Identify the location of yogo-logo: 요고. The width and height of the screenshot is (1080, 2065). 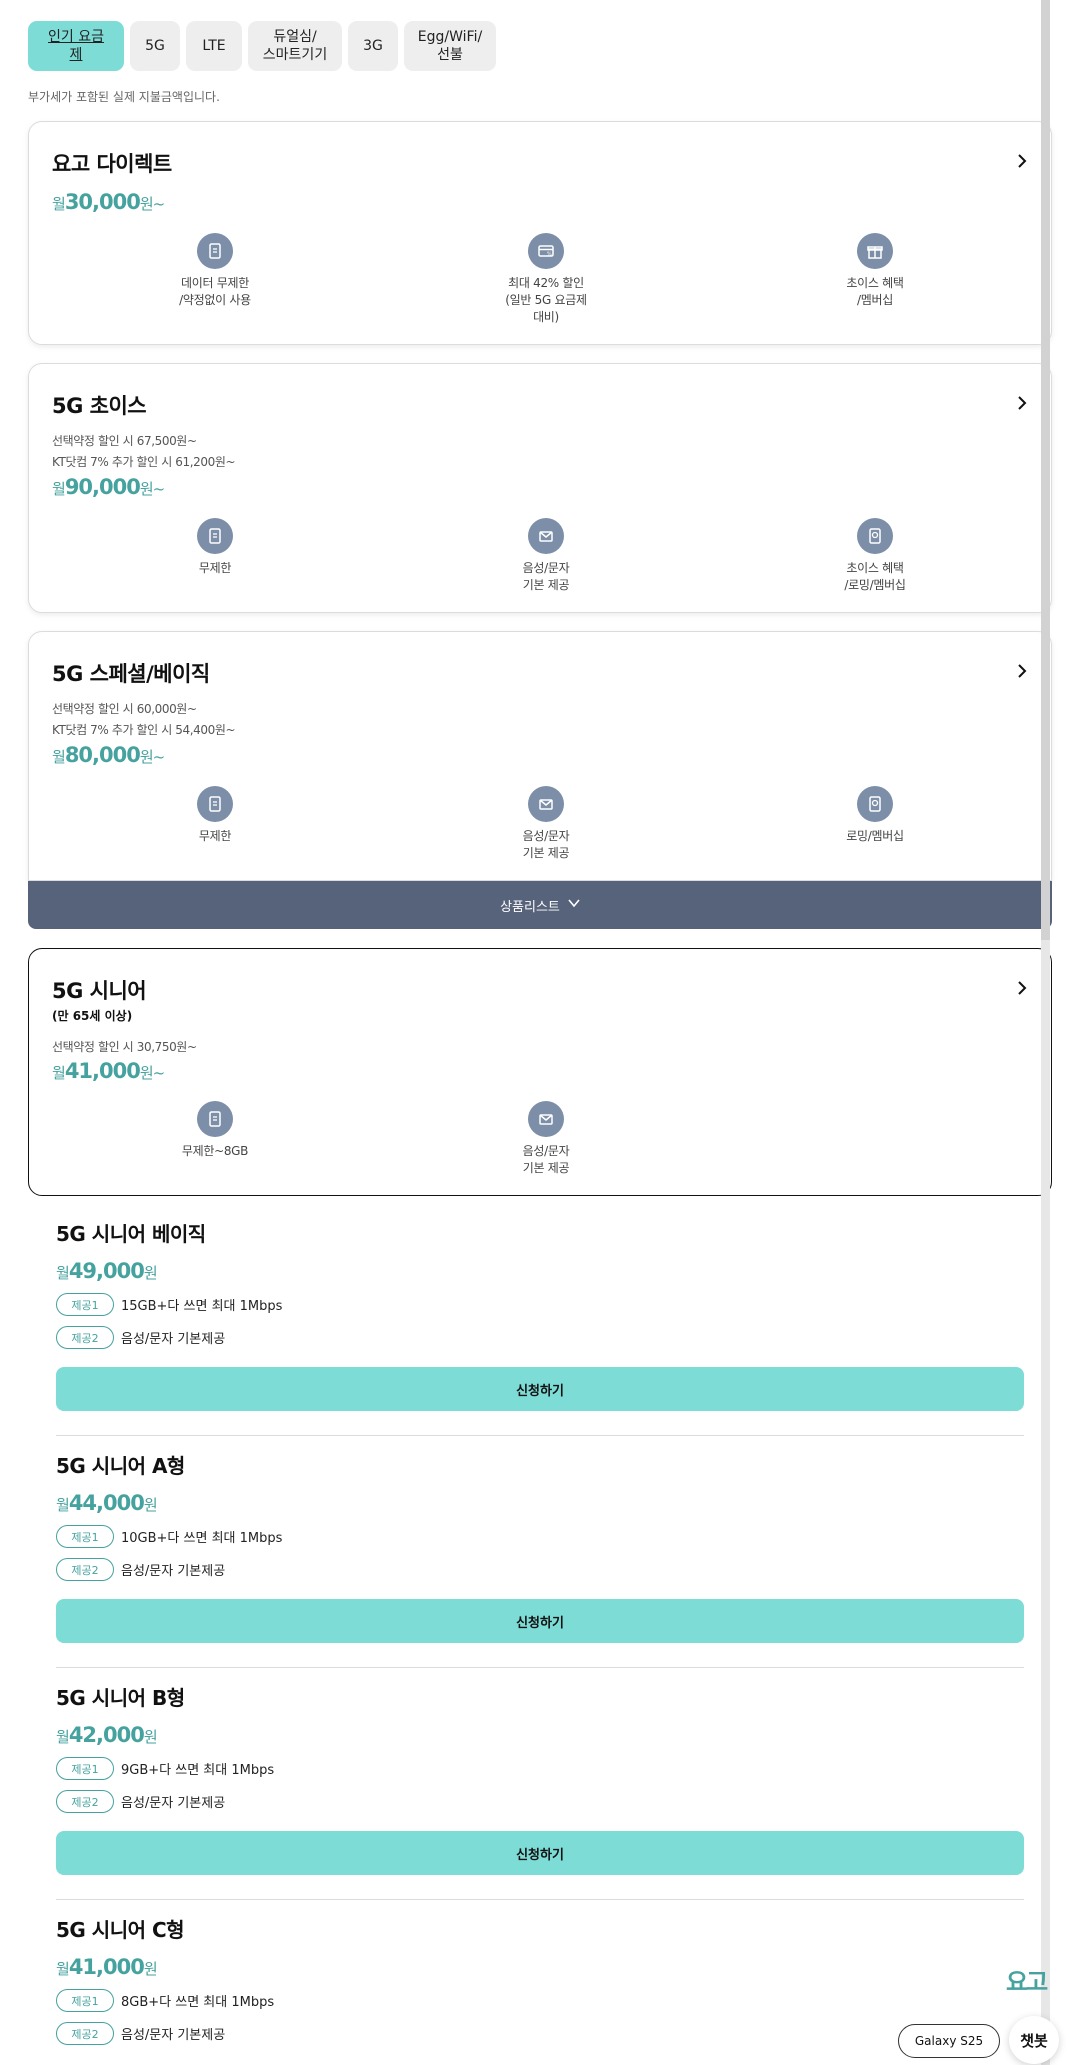
(1030, 1977).